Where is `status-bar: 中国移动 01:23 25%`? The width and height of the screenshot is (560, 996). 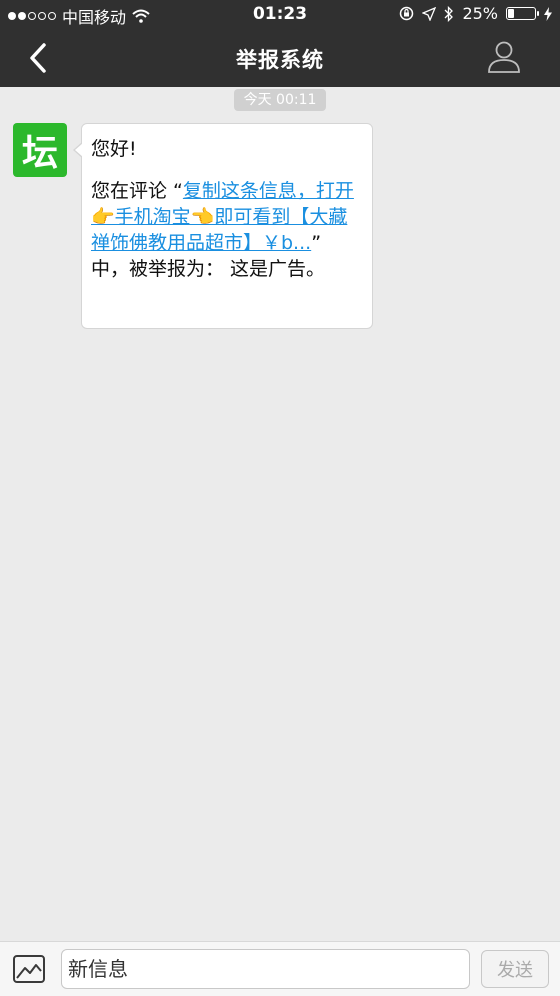 status-bar: 中国移动 01:23 25% is located at coordinates (280, 14).